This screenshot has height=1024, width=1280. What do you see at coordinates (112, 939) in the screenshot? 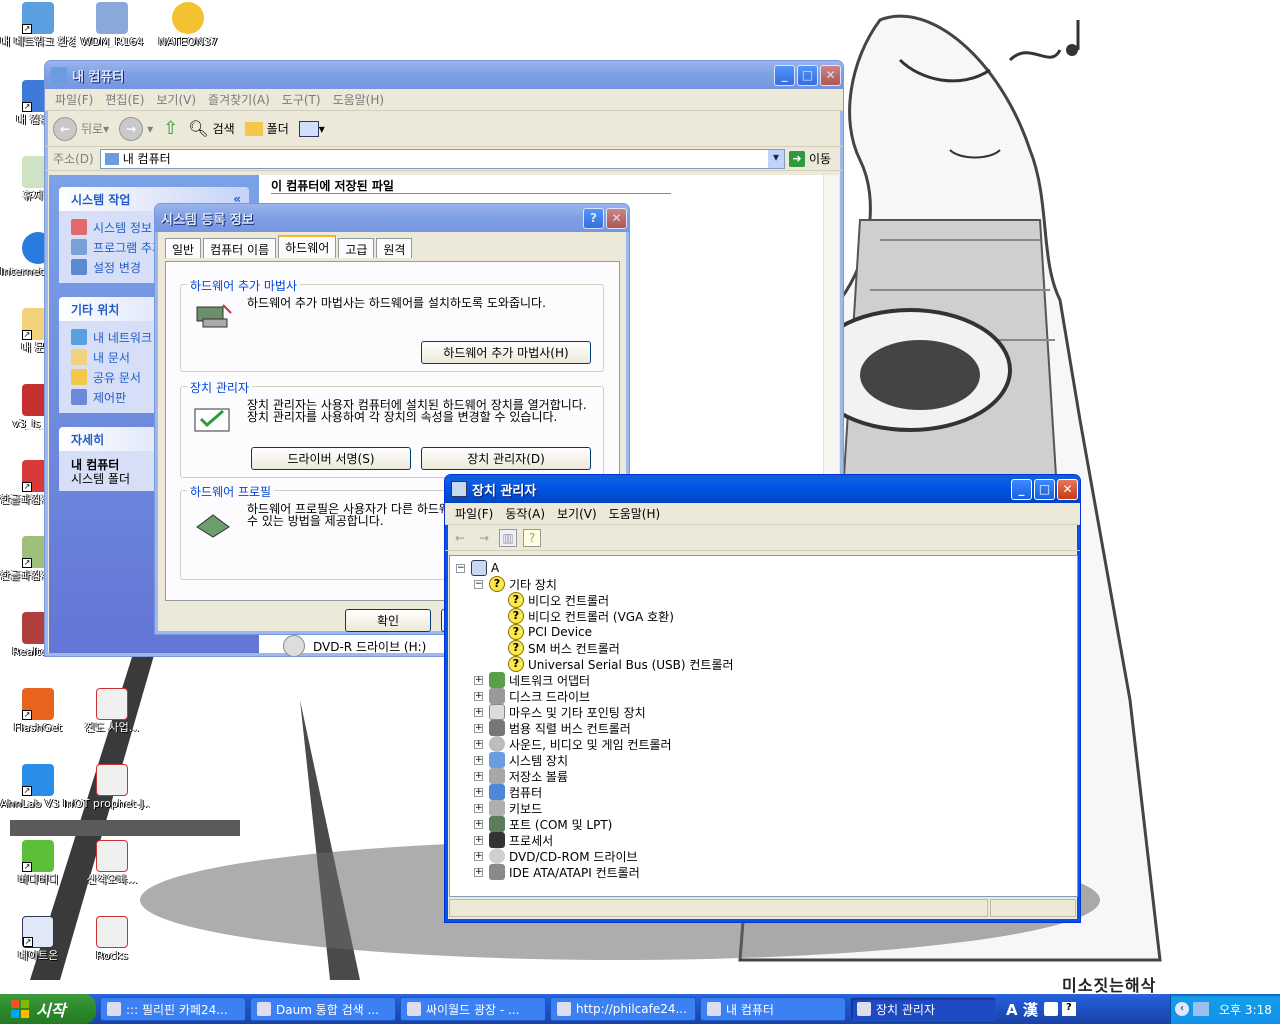
I see `desktop-icon-rocks: Rocks` at bounding box center [112, 939].